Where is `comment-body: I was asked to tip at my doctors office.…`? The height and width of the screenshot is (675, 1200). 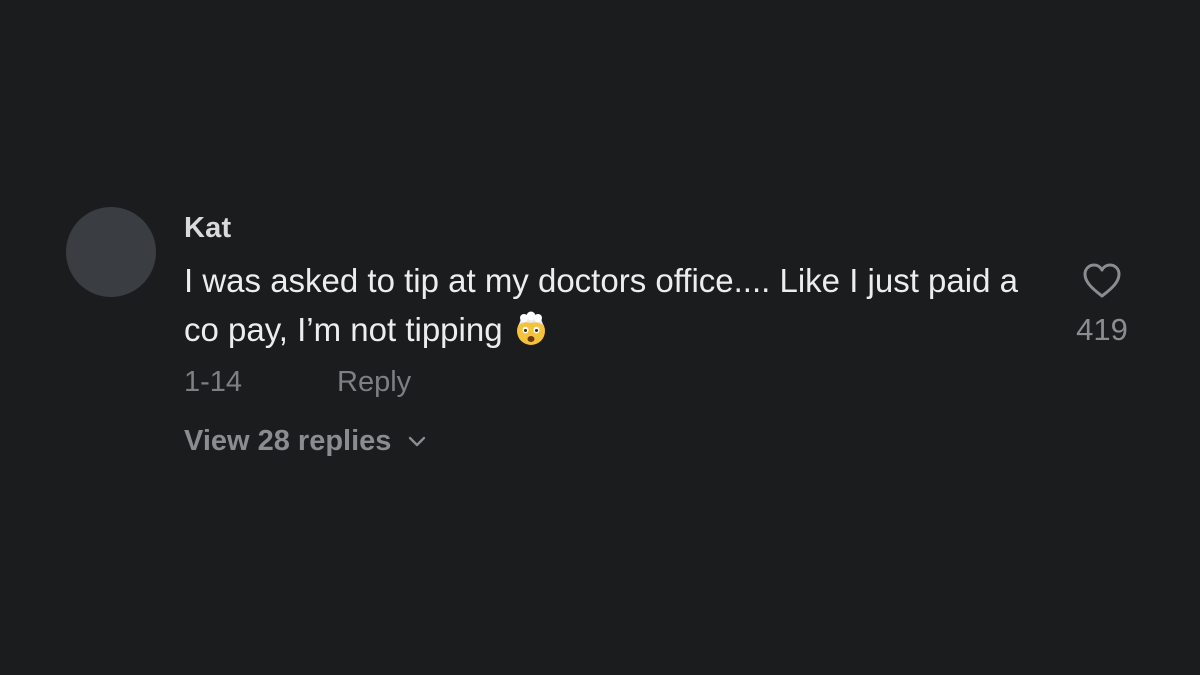
comment-body: I was asked to tip at my doctors office.… is located at coordinates (614, 305).